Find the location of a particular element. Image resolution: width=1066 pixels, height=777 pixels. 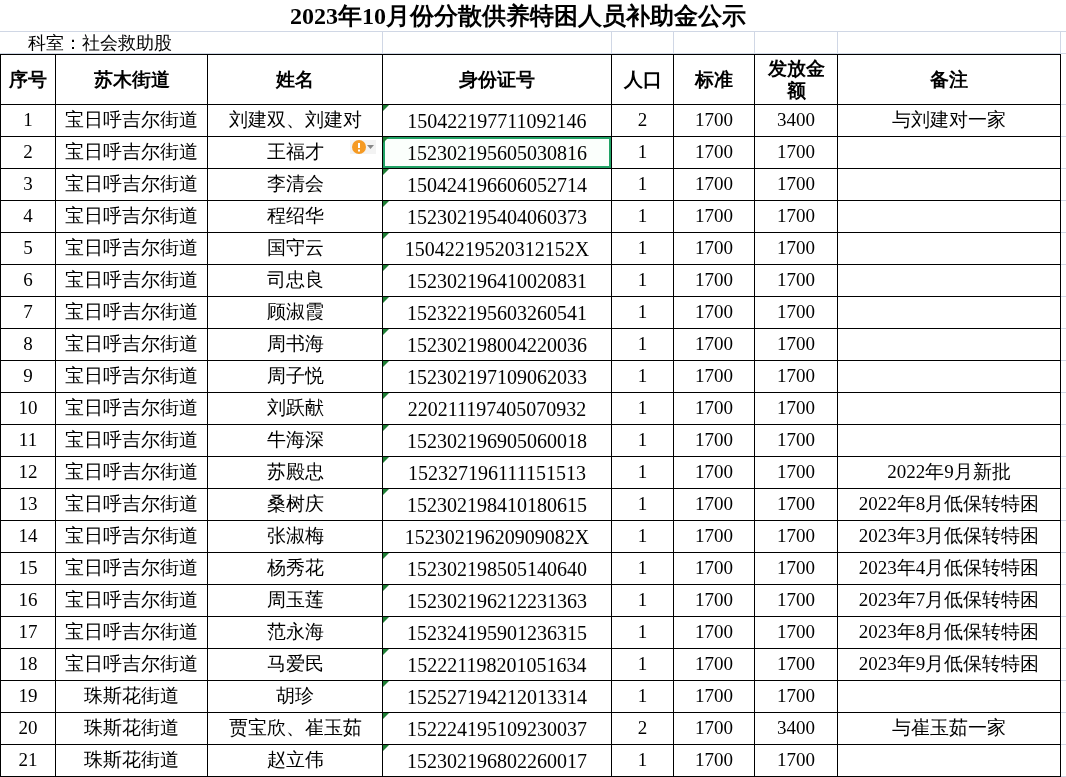

table-cell: 150424196606052714 is located at coordinates (497, 185).